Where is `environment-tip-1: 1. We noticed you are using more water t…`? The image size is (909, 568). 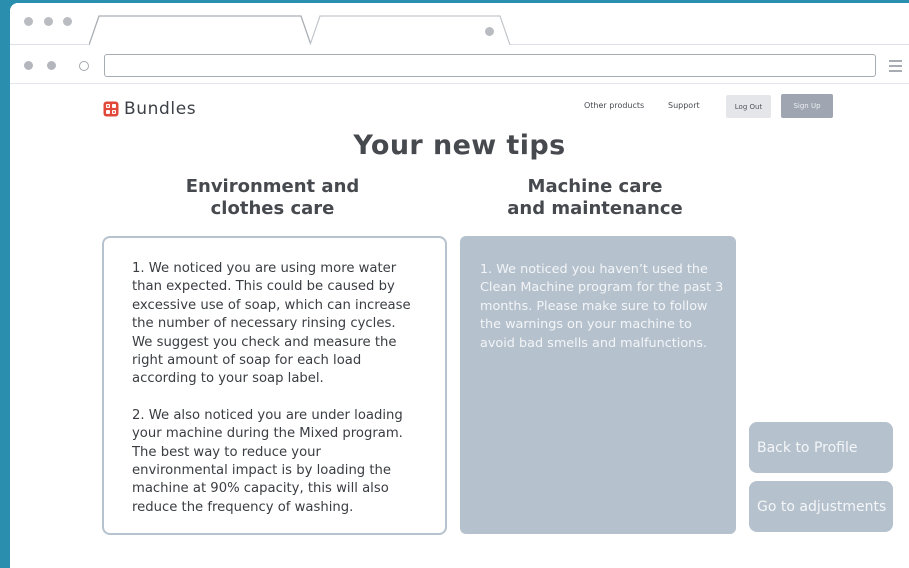 environment-tip-1: 1. We noticed you are using more water t… is located at coordinates (271, 324).